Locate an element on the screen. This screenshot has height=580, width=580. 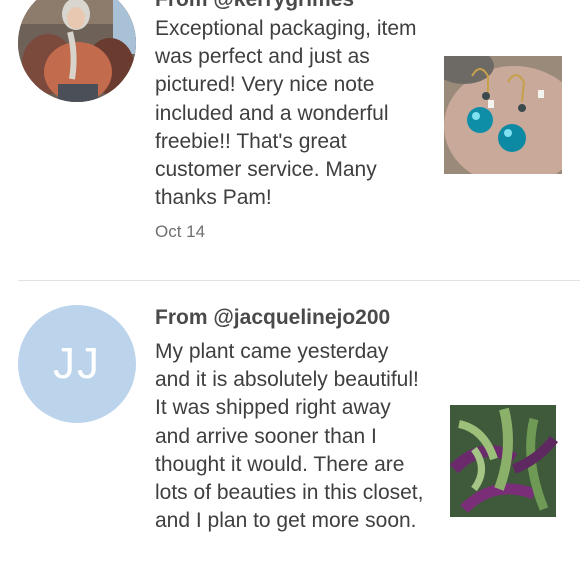
avatar-initials: JJ is located at coordinates (77, 363).